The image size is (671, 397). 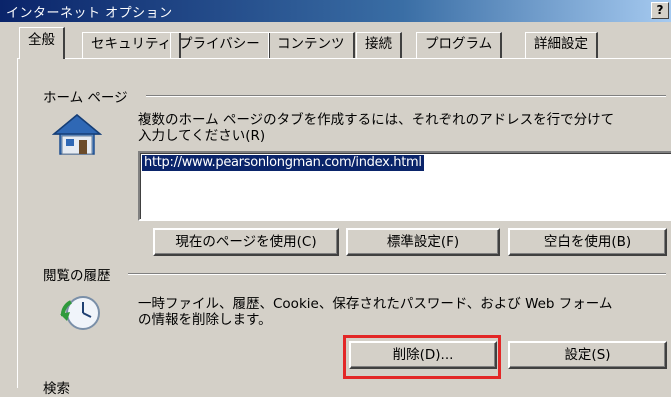 I want to click on home-page-group-label: ホーム ページ, so click(x=85, y=98).